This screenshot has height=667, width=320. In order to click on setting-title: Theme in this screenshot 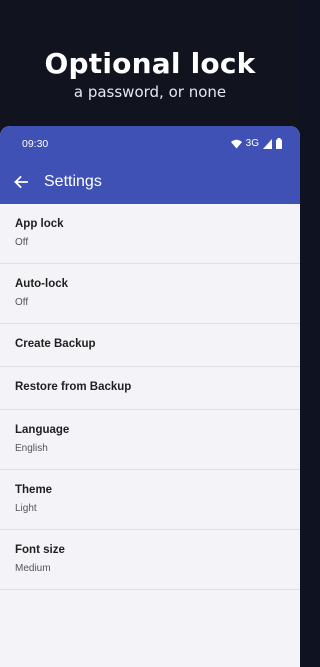, I will do `click(34, 490)`.